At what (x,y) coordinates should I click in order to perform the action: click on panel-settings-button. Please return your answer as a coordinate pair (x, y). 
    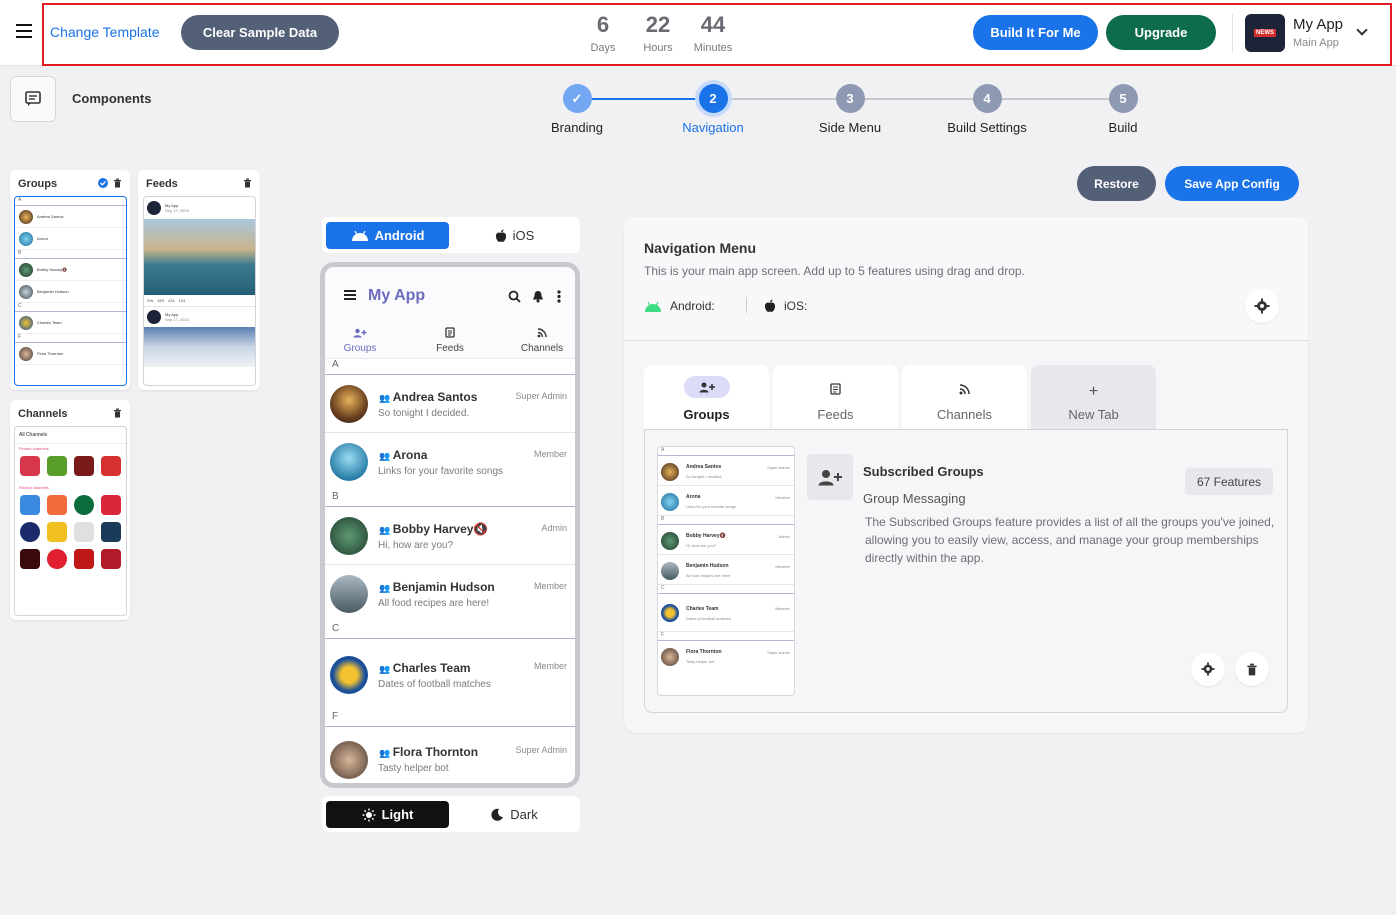
    Looking at the image, I should click on (1262, 306).